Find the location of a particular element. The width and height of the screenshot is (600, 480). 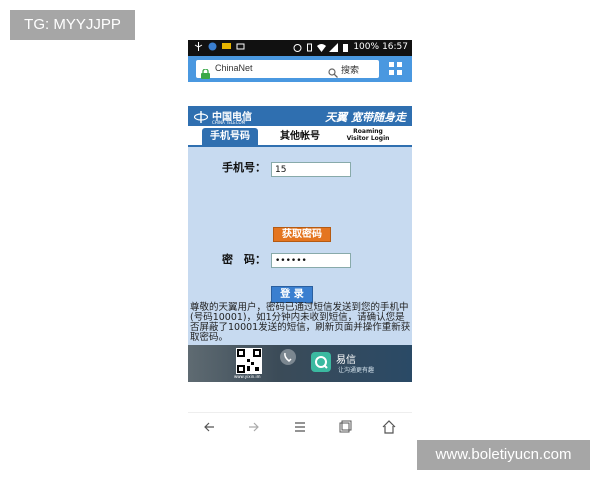

password-label: 密 码： is located at coordinates (244, 259).